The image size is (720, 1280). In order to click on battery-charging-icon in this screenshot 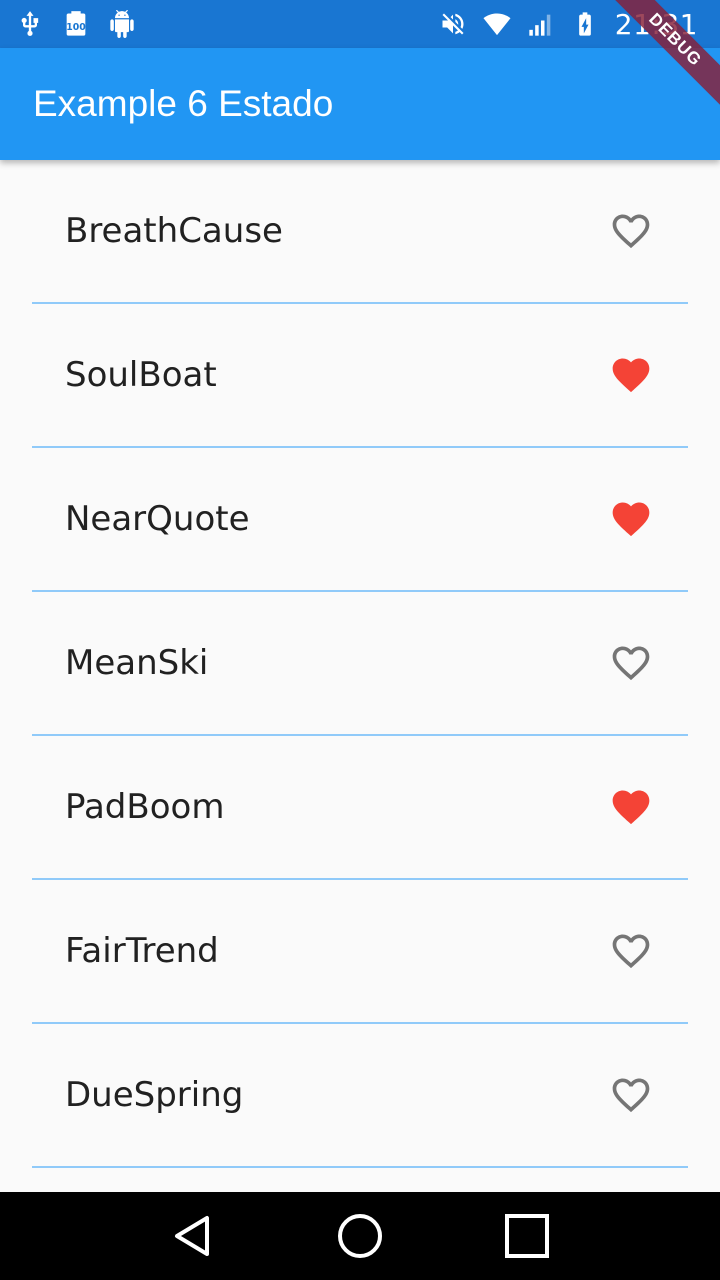, I will do `click(585, 24)`.